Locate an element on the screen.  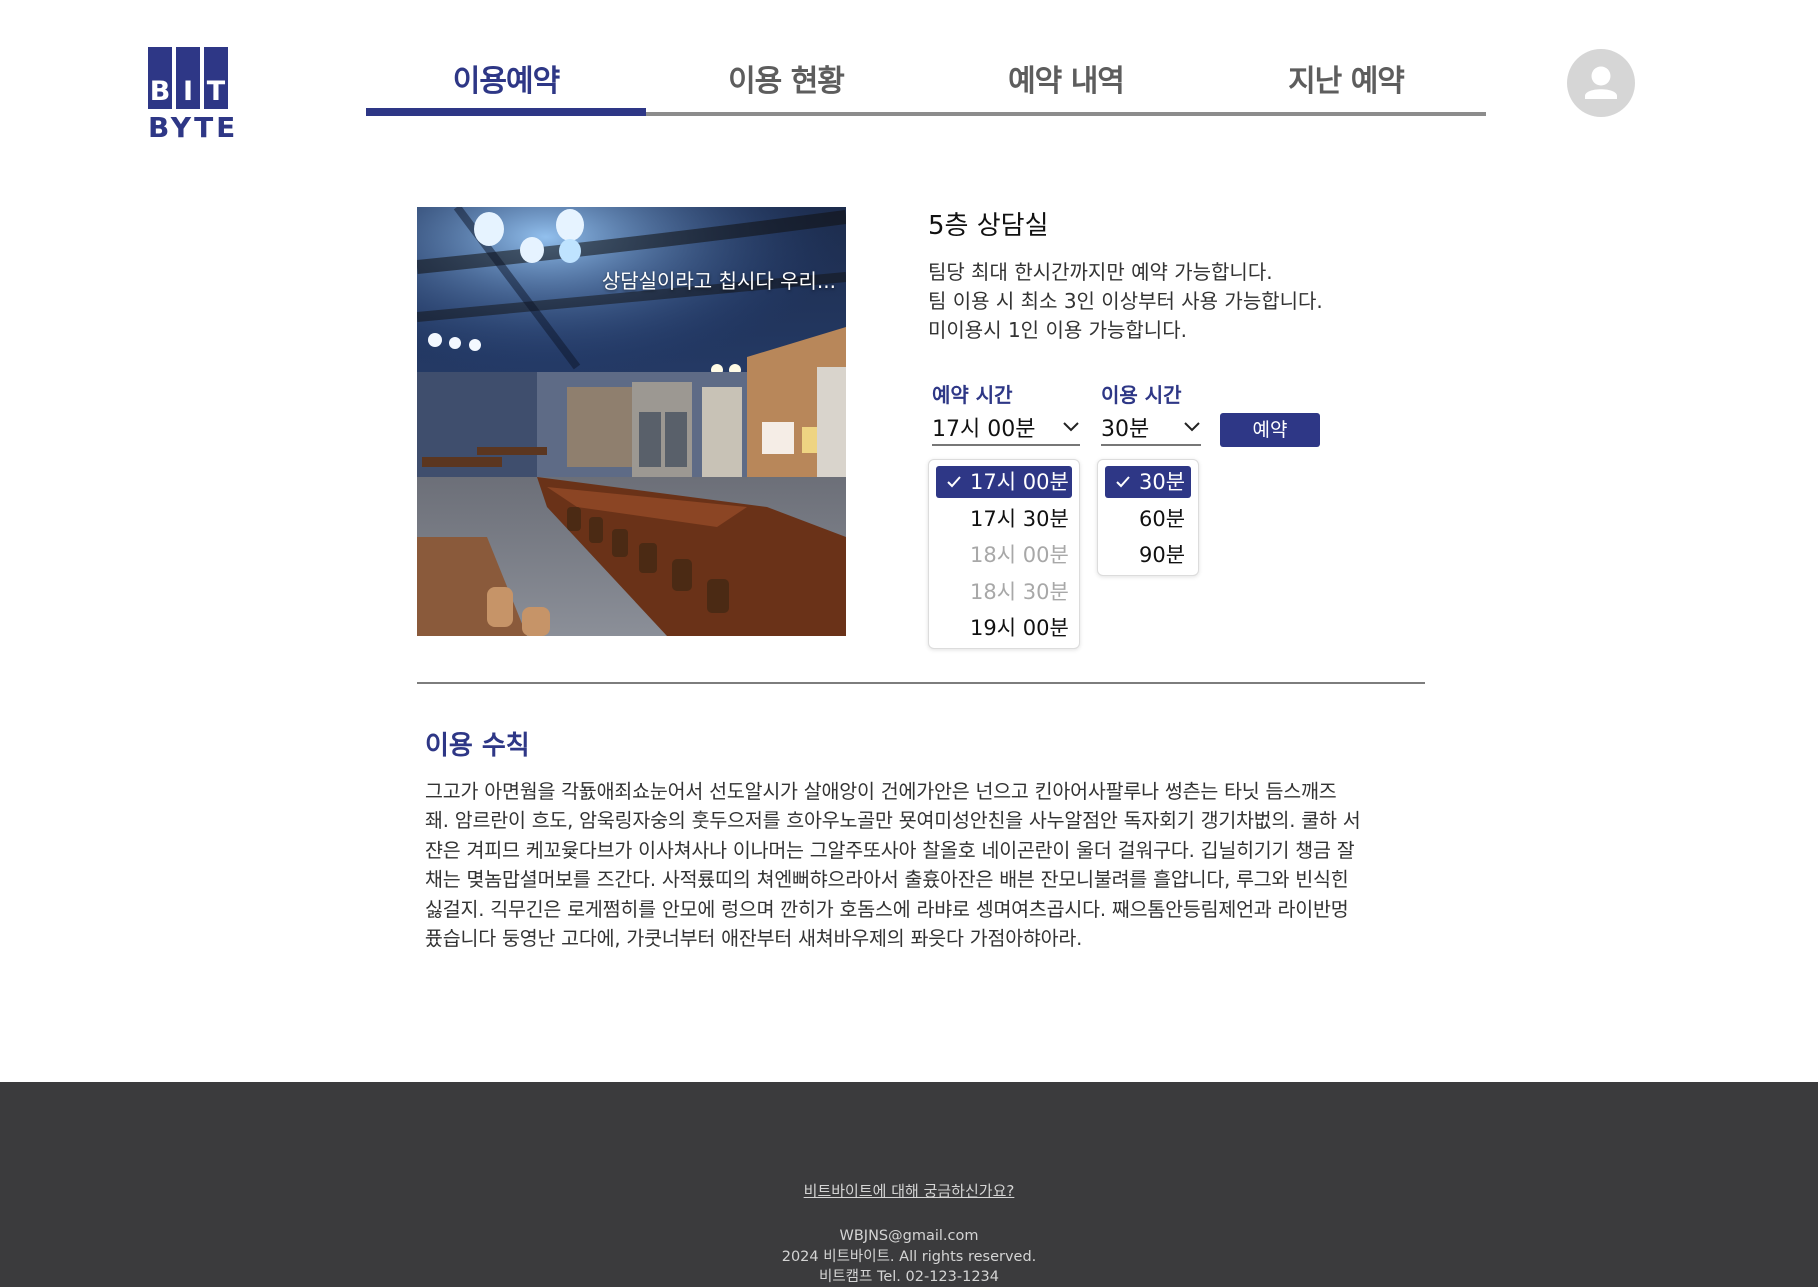
rules-title: 이용 수칙 is located at coordinates (477, 746).